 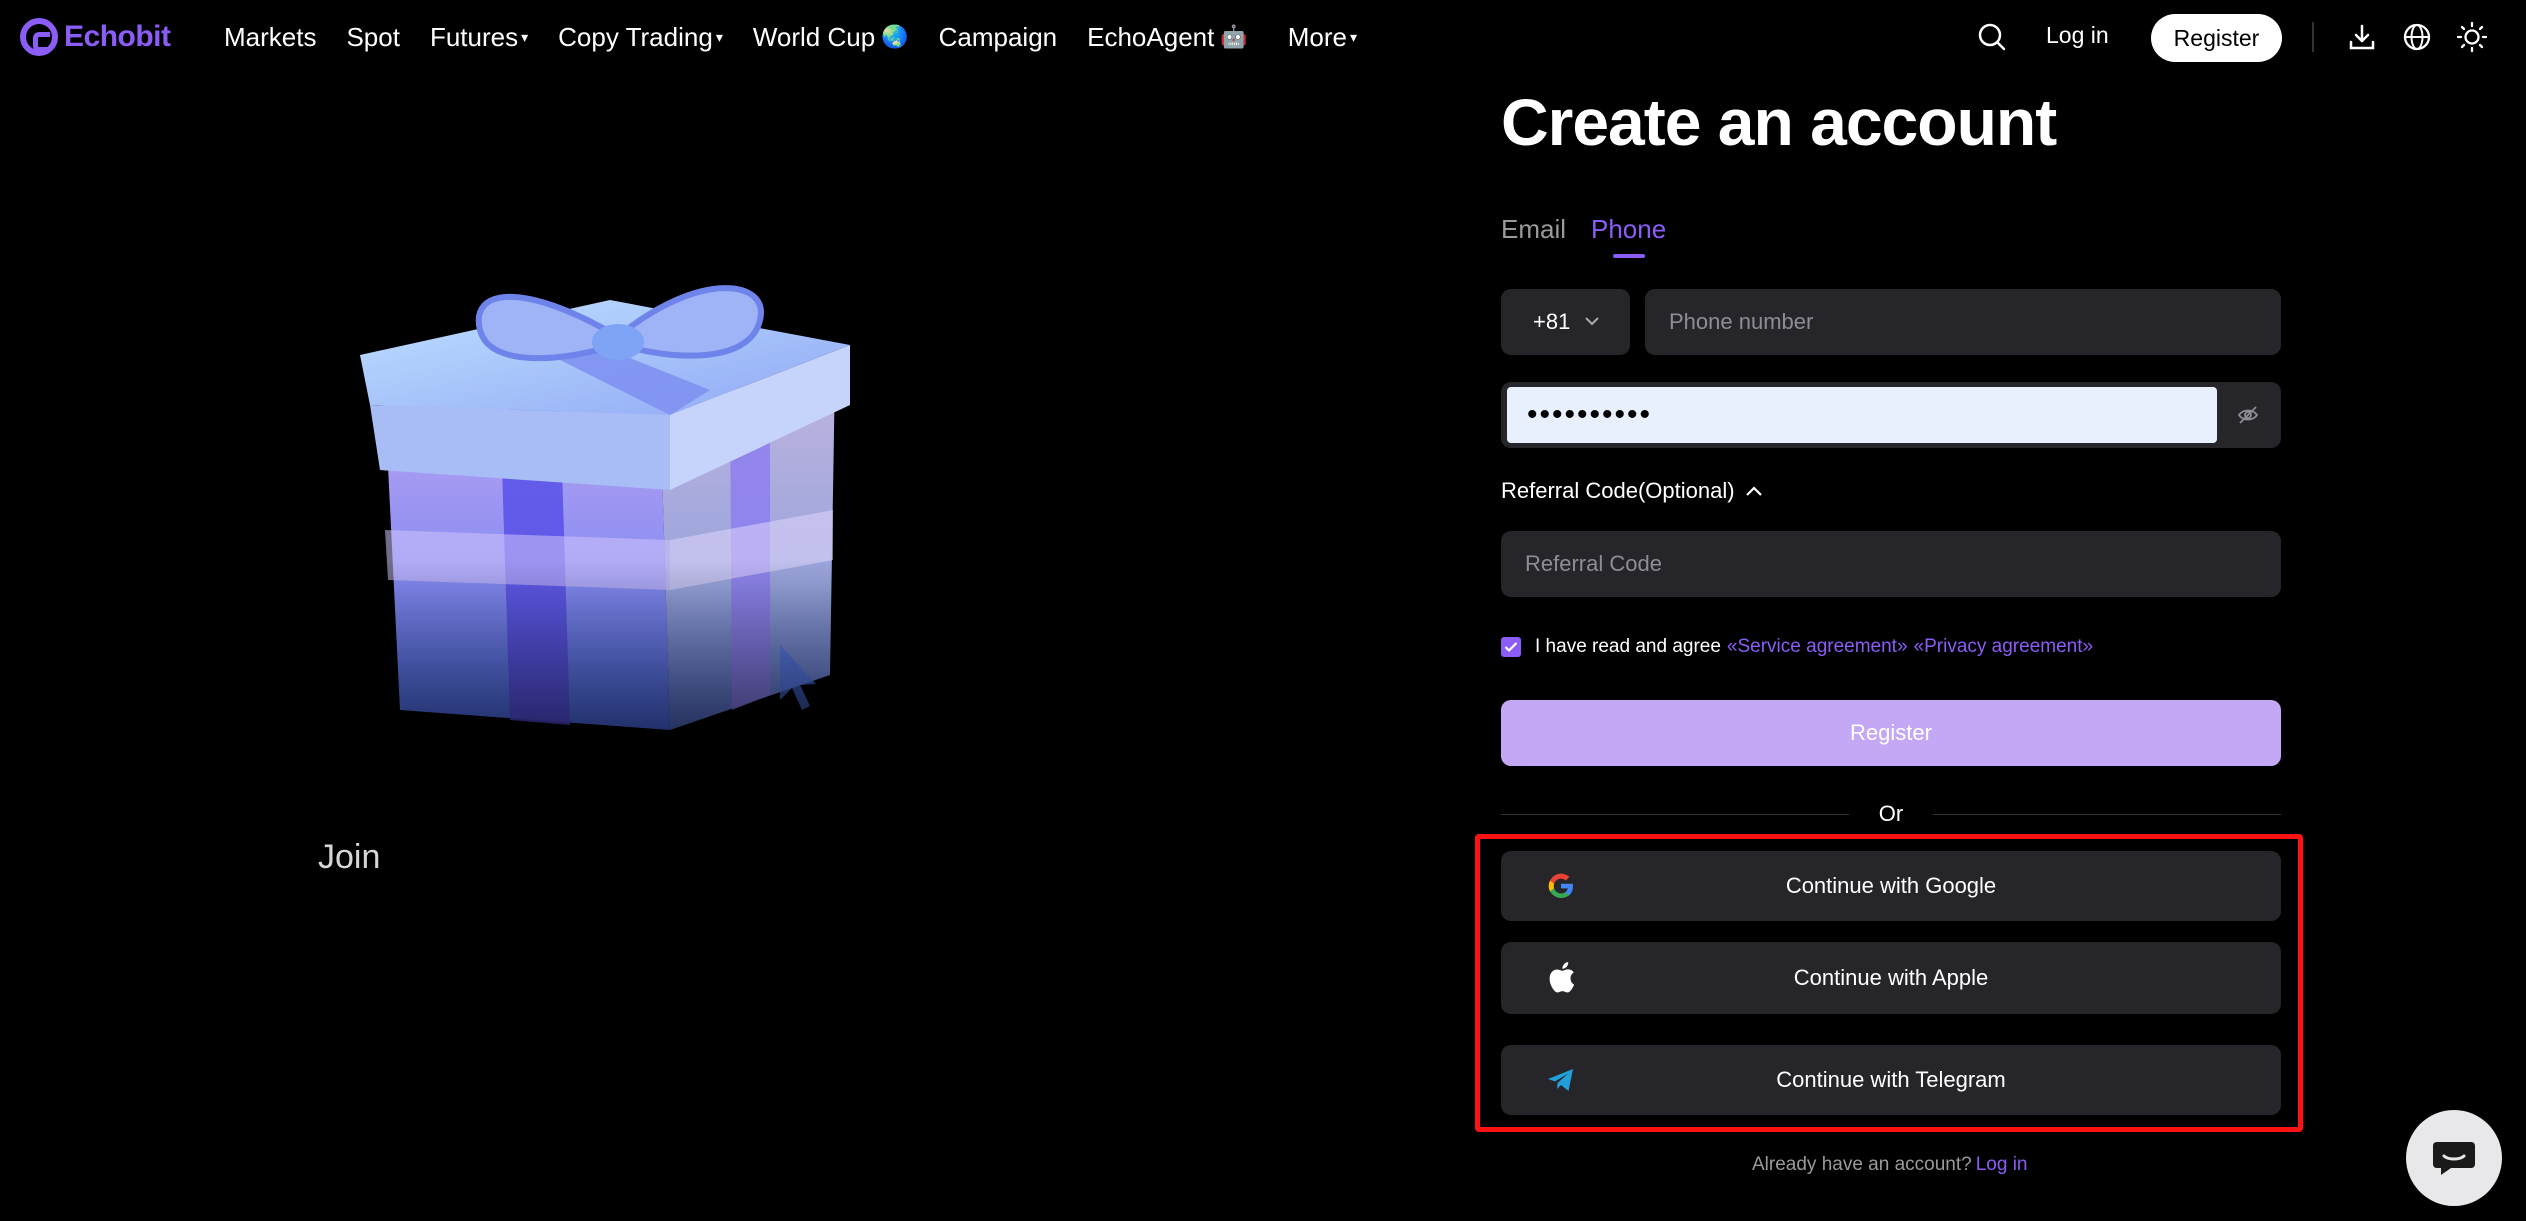 I want to click on continue-with-telegram-button: Continue with Telegram, so click(x=1891, y=1080).